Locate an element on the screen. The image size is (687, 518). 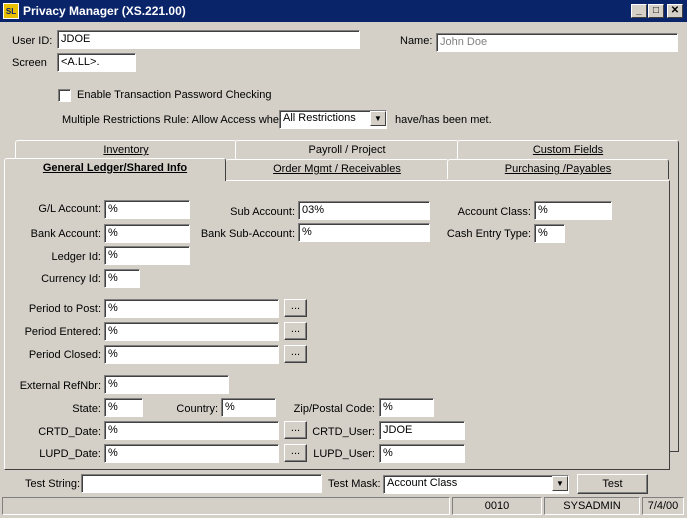
currency-id-label: Currency Id: is located at coordinates (71, 279).